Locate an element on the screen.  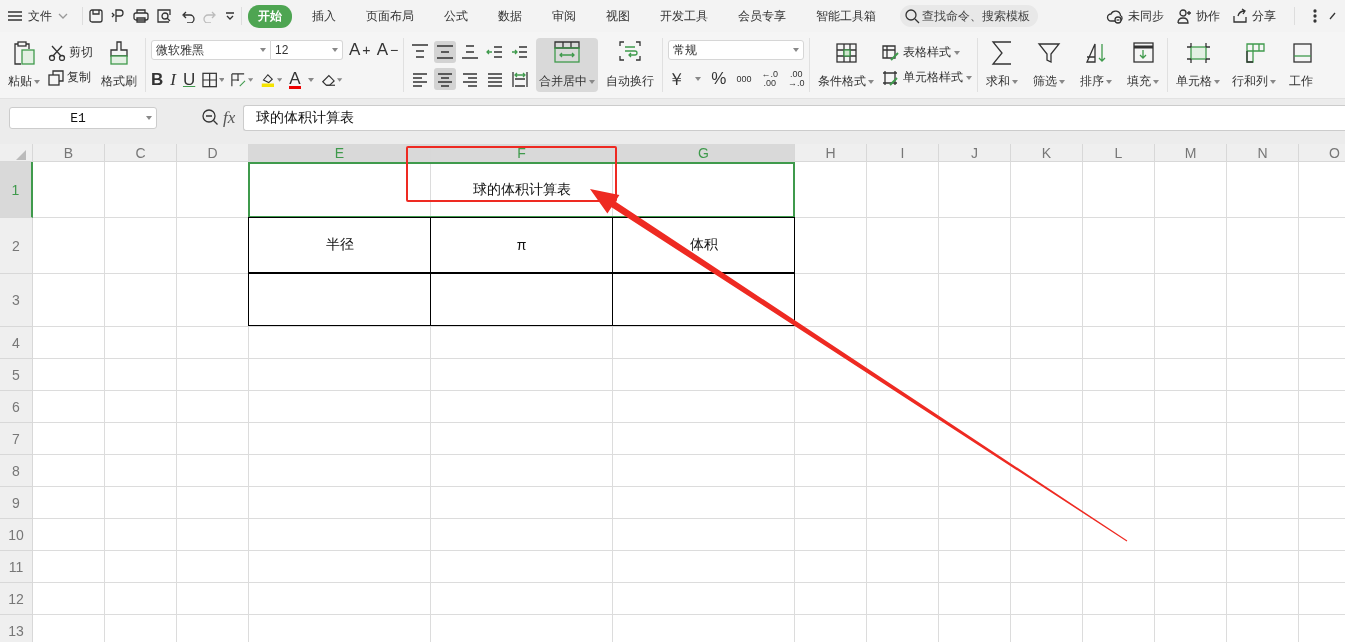
ribbon-button: 自动换行 is located at coordinates (630, 65).